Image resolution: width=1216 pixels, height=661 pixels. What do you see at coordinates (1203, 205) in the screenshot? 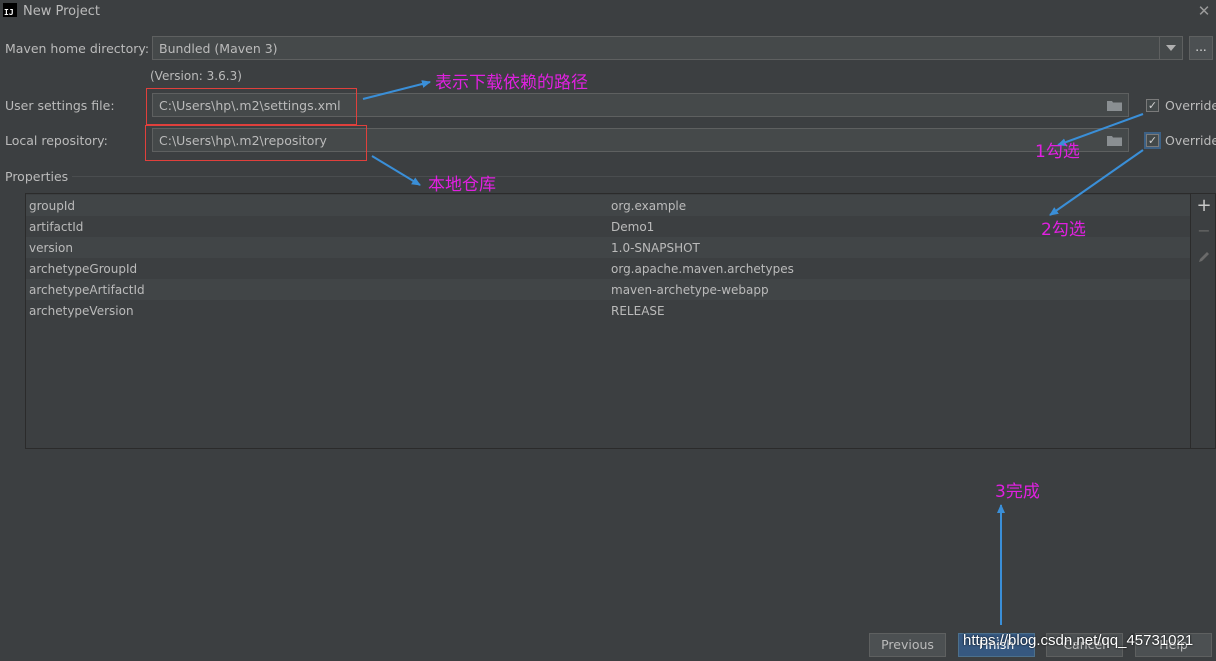
I see `plus-icon: +` at bounding box center [1203, 205].